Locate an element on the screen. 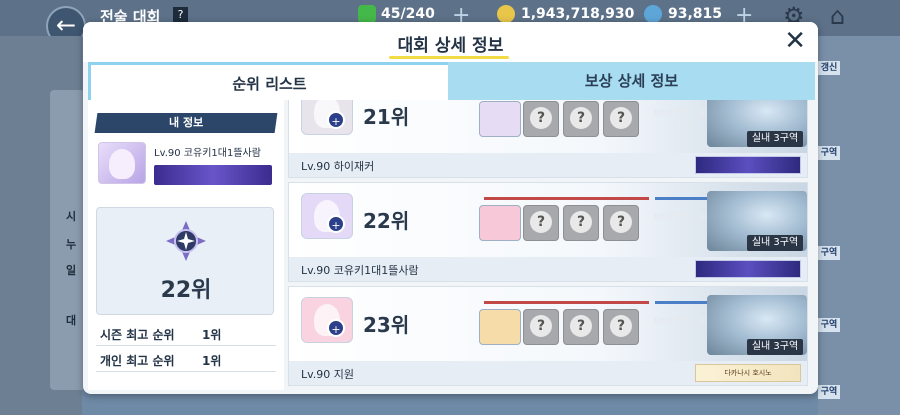 The height and width of the screenshot is (415, 900). my-info-header: 내 정보 is located at coordinates (186, 123).